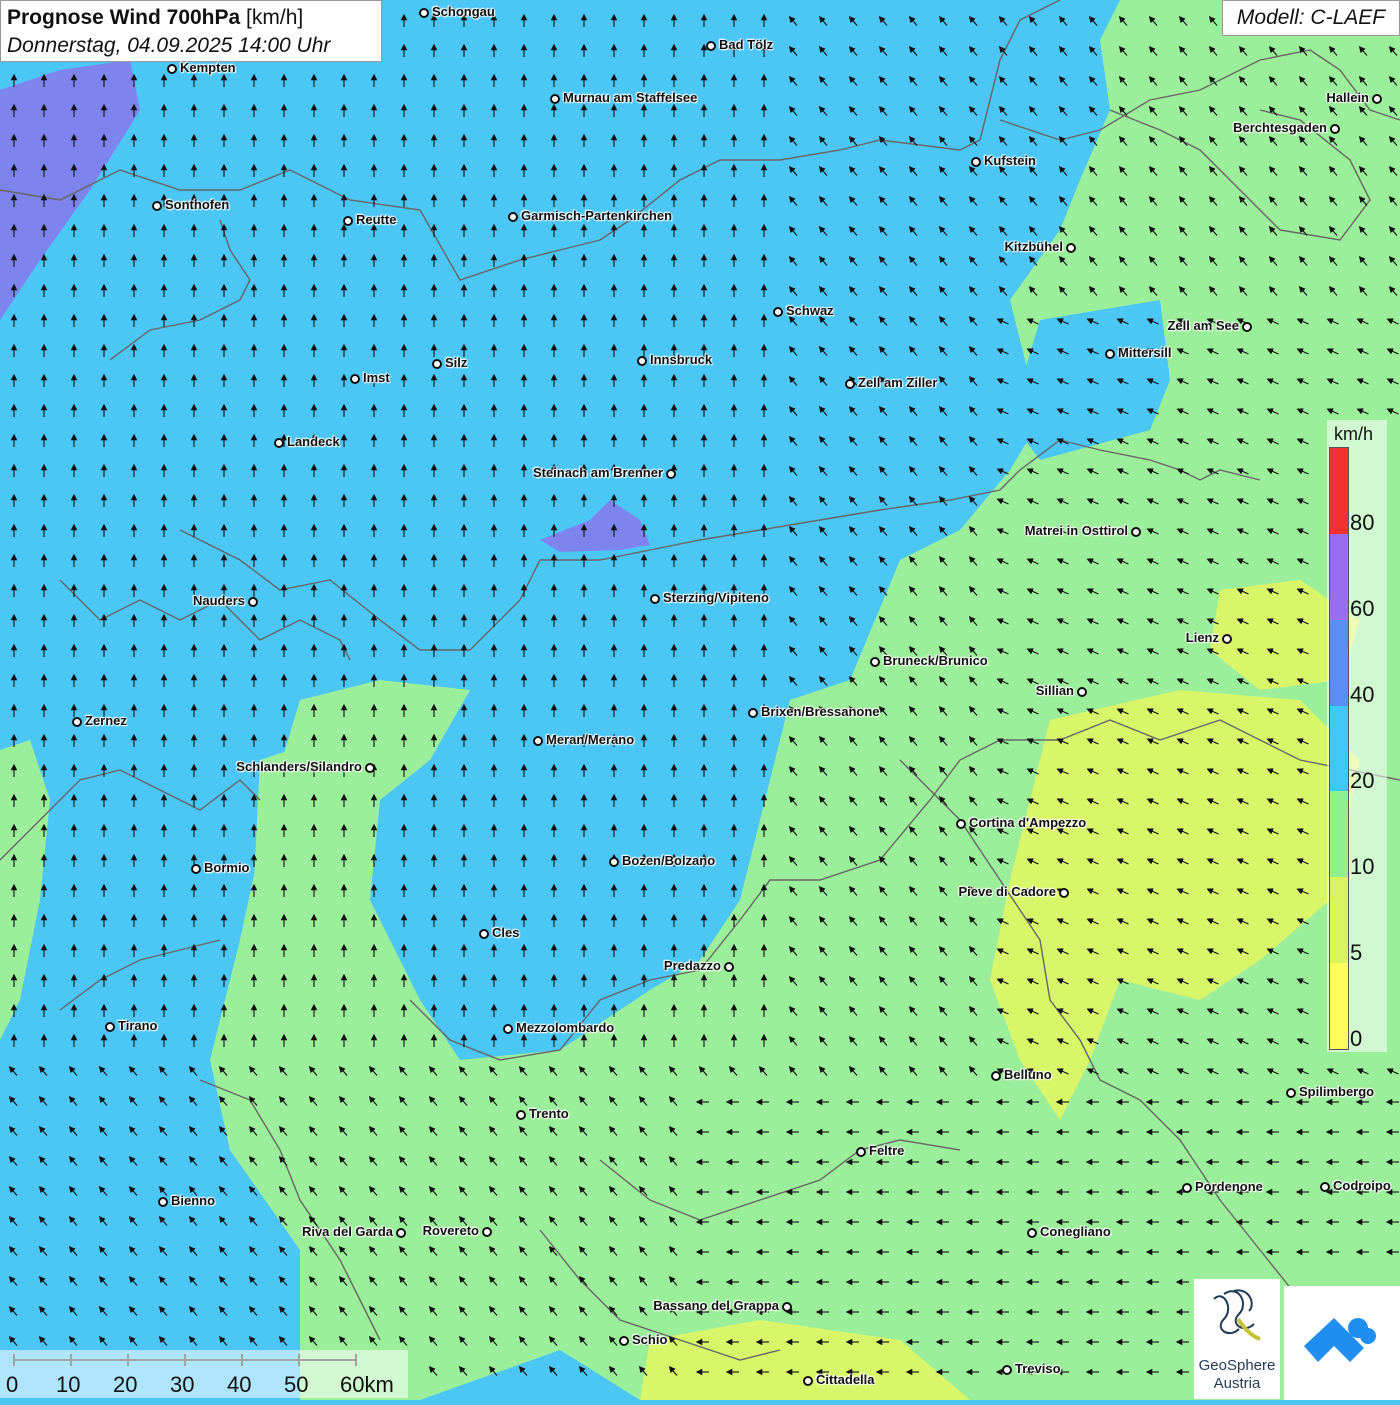  I want to click on scale-label: 10, so click(68, 1384).